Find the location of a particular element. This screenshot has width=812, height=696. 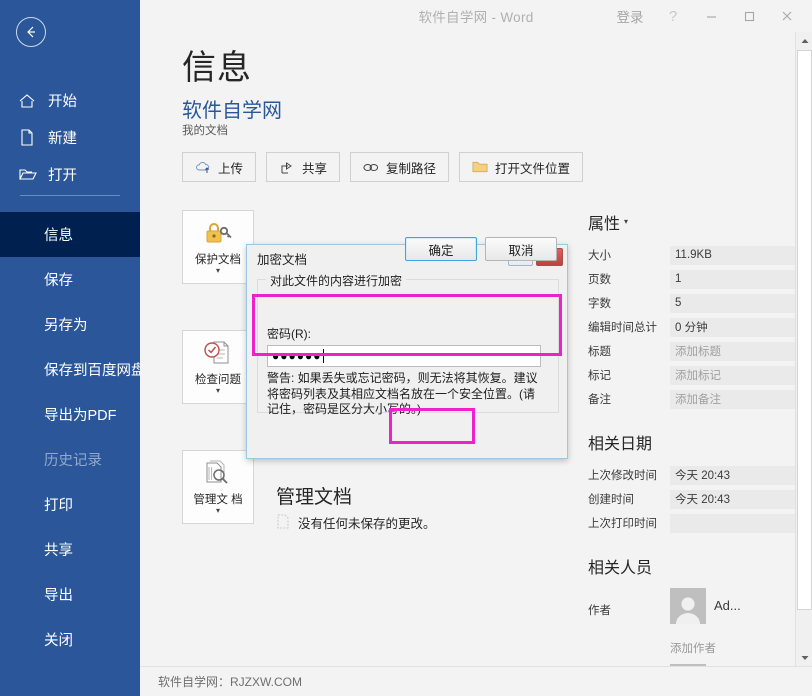

sidebar-divider is located at coordinates (70, 195).